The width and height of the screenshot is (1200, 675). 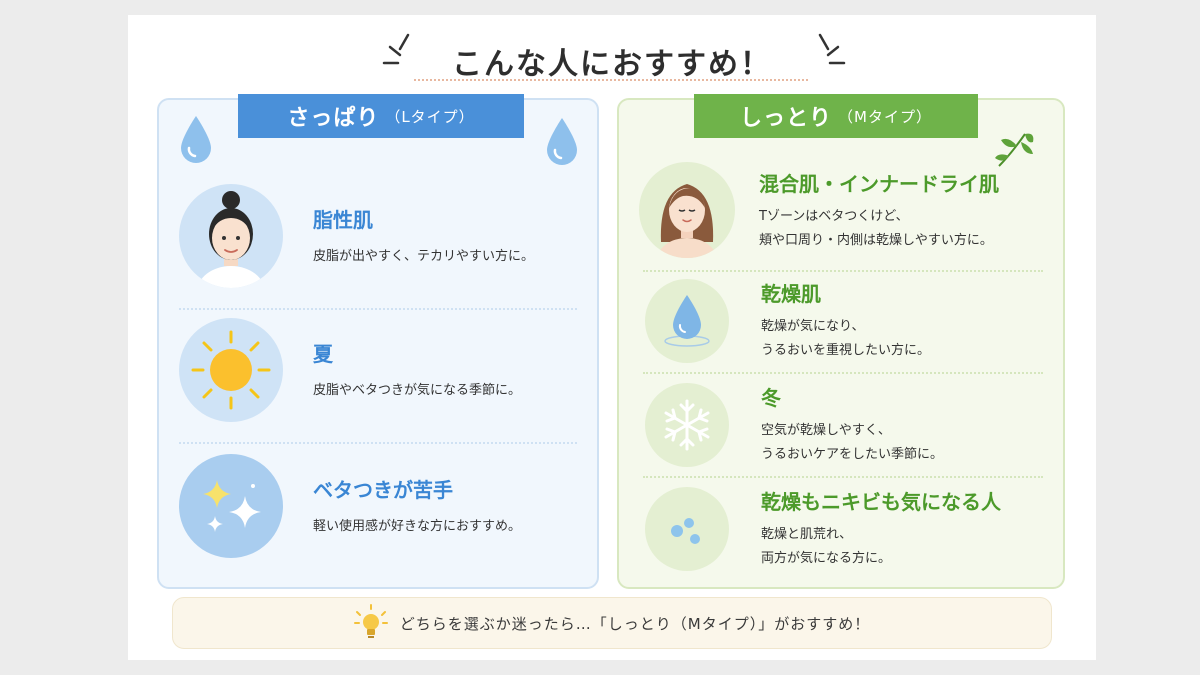 I want to click on list-item: 冬 空気が乾燥しやすく、 うるおいケアをしたい季節に。, so click(x=794, y=424).